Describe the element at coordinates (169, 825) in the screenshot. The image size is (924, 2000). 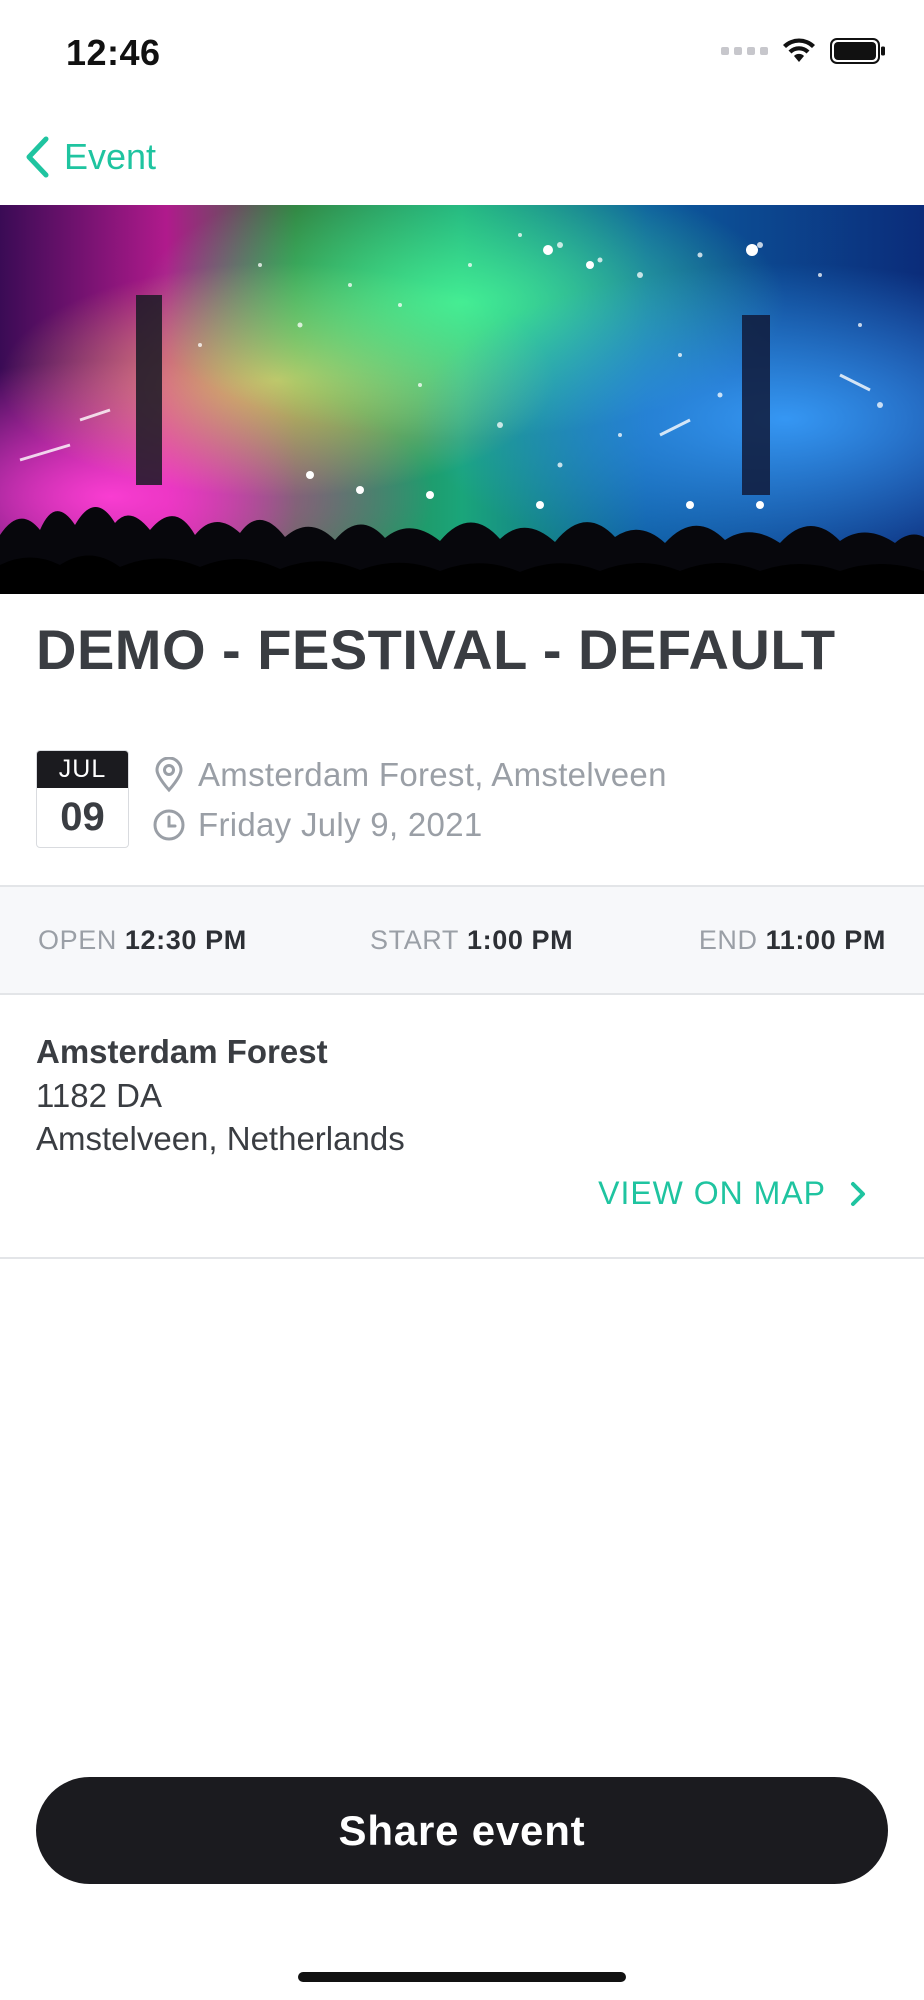
I see `clock-icon` at that location.